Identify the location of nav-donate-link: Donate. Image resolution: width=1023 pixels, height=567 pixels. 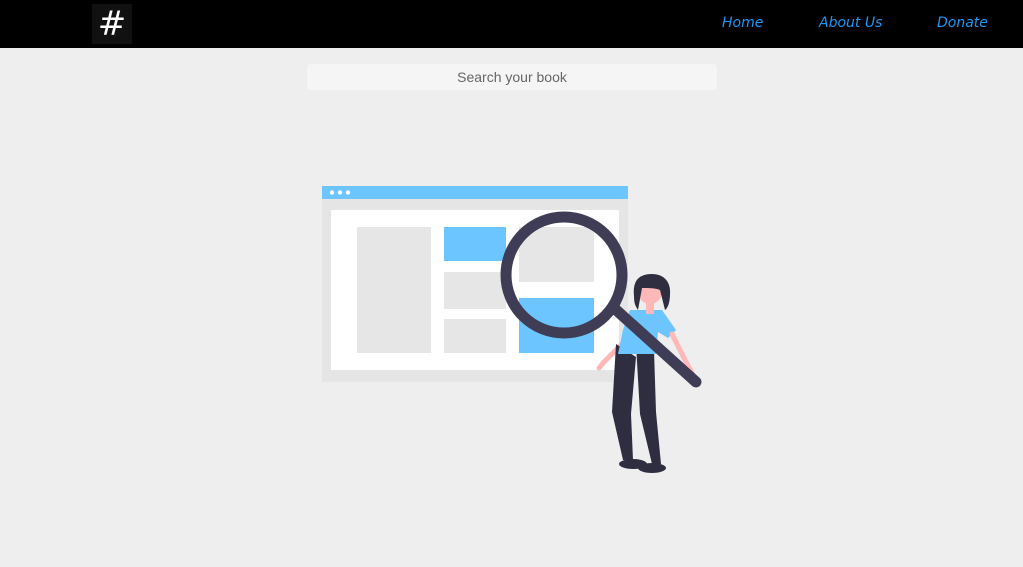
(962, 23).